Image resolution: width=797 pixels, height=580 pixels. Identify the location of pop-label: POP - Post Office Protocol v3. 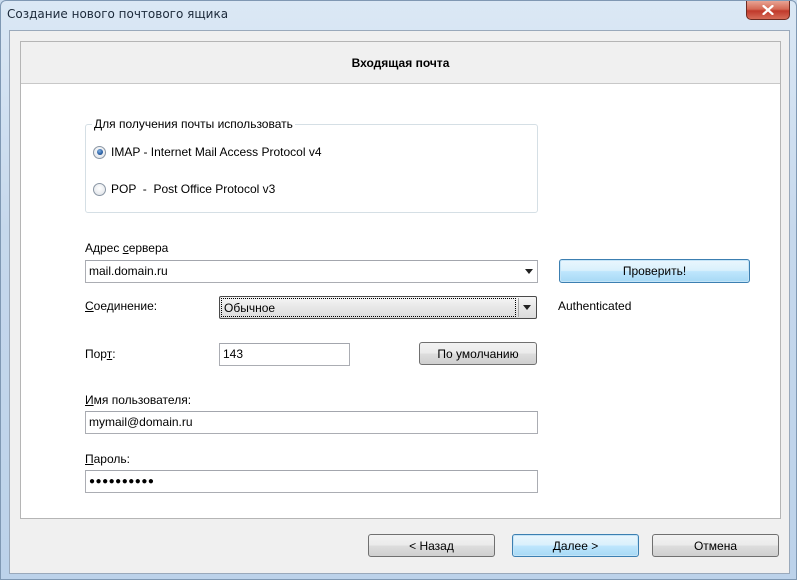
(193, 189).